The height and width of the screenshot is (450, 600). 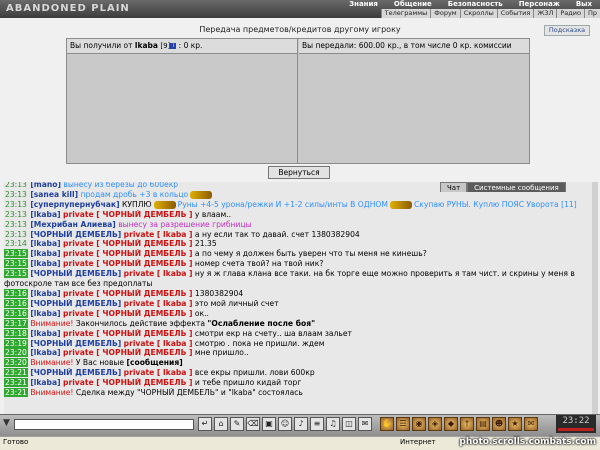 What do you see at coordinates (478, 13) in the screenshot?
I see `subnav-scrolls: Скроллы` at bounding box center [478, 13].